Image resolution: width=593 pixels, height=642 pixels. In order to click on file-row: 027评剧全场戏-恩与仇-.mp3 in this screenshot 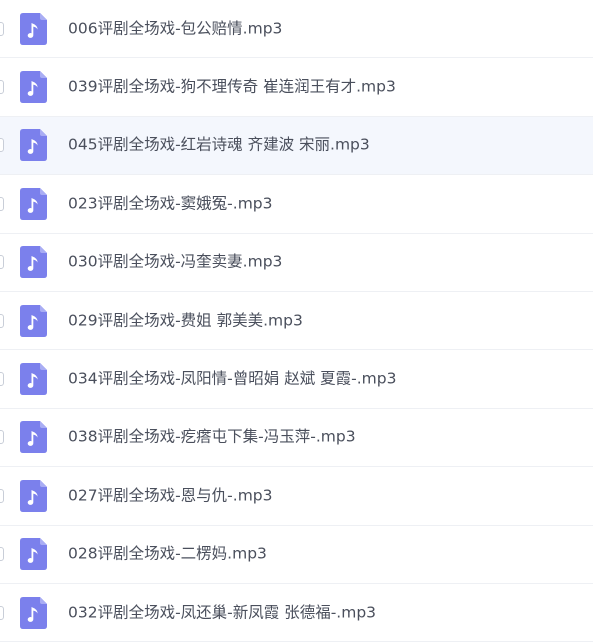, I will do `click(296, 496)`.